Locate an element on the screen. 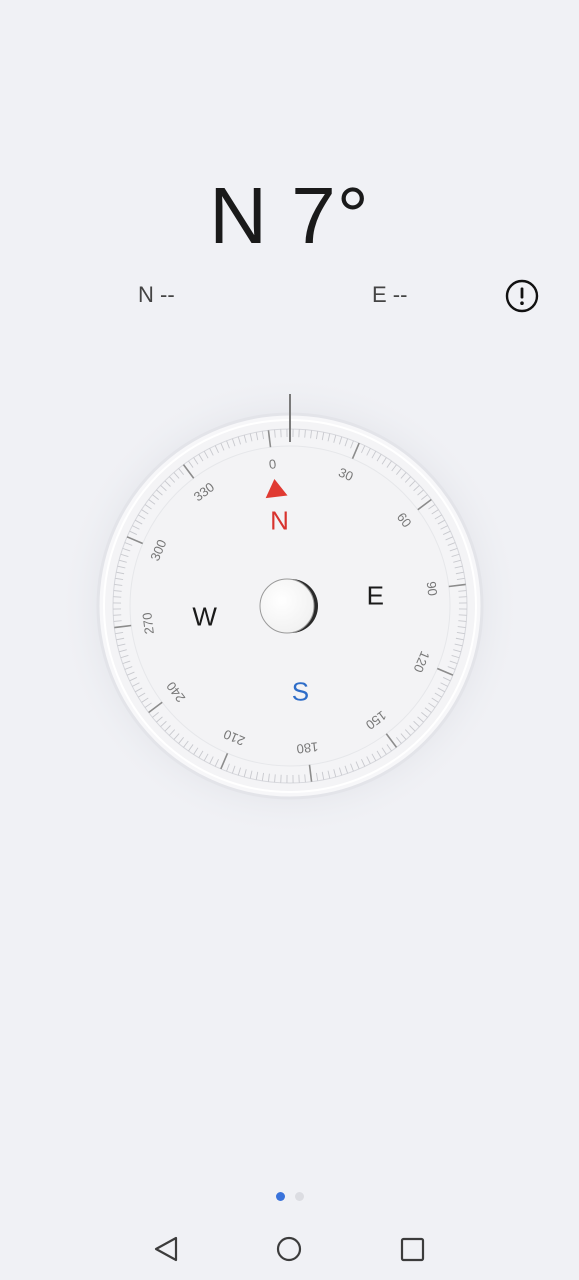 The width and height of the screenshot is (579, 1280). cardinal-w: W is located at coordinates (204, 616).